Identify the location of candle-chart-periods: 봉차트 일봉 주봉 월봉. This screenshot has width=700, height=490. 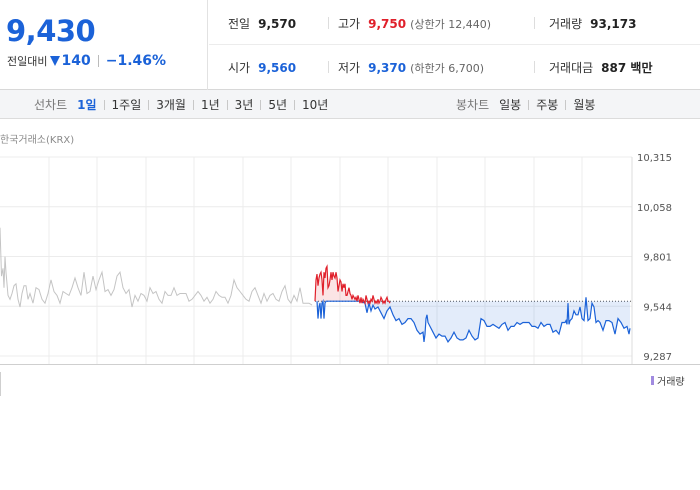
(525, 104).